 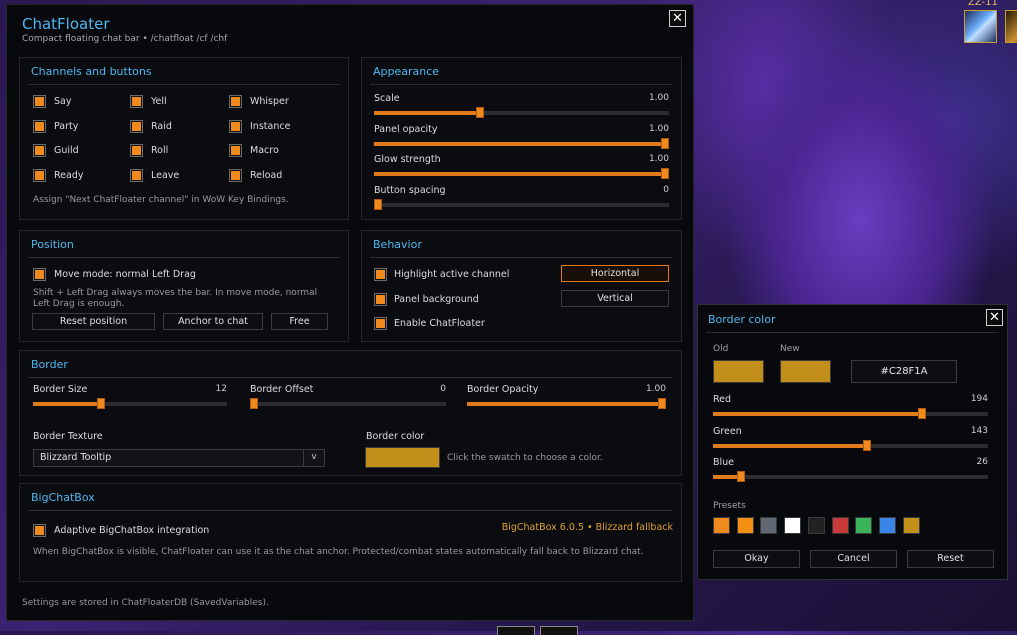 I want to click on free-button: Free, so click(x=299, y=321).